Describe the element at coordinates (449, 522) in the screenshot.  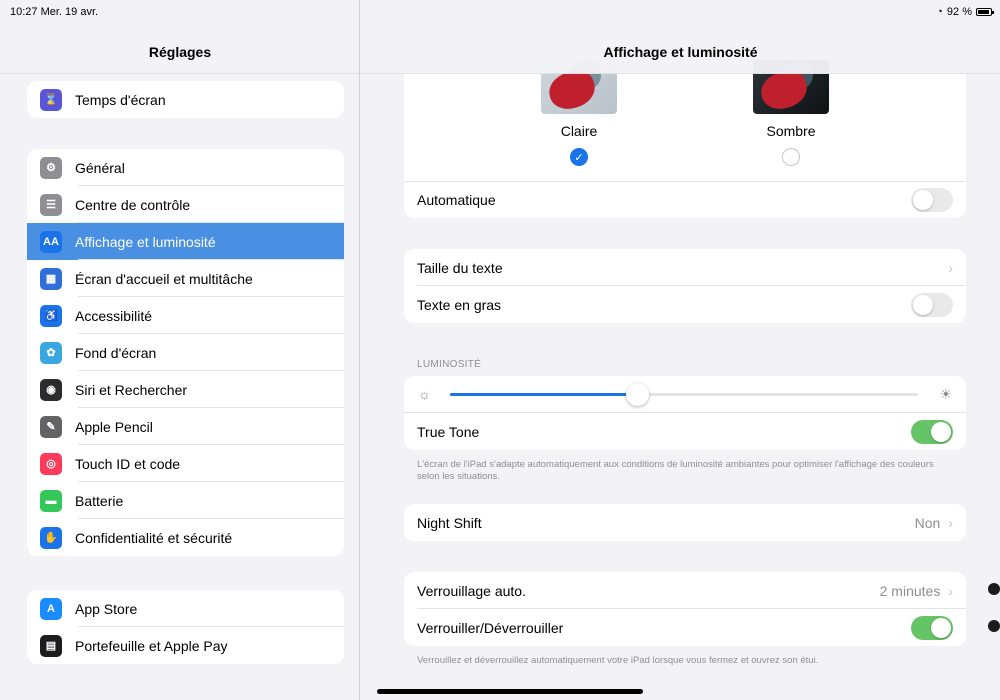
I see `night-shift-label: Night Shift` at that location.